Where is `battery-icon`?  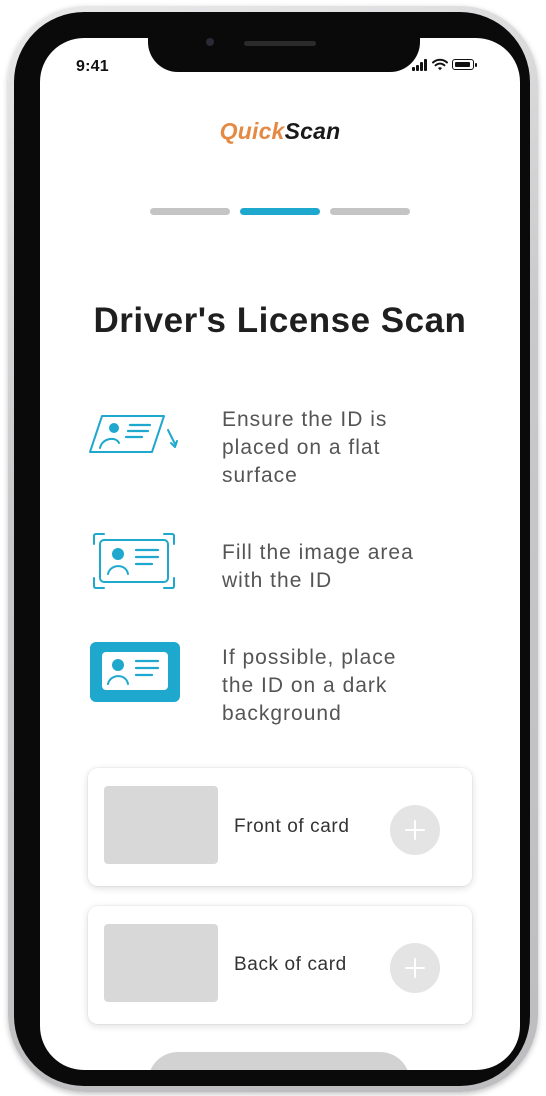
battery-icon is located at coordinates (464, 64).